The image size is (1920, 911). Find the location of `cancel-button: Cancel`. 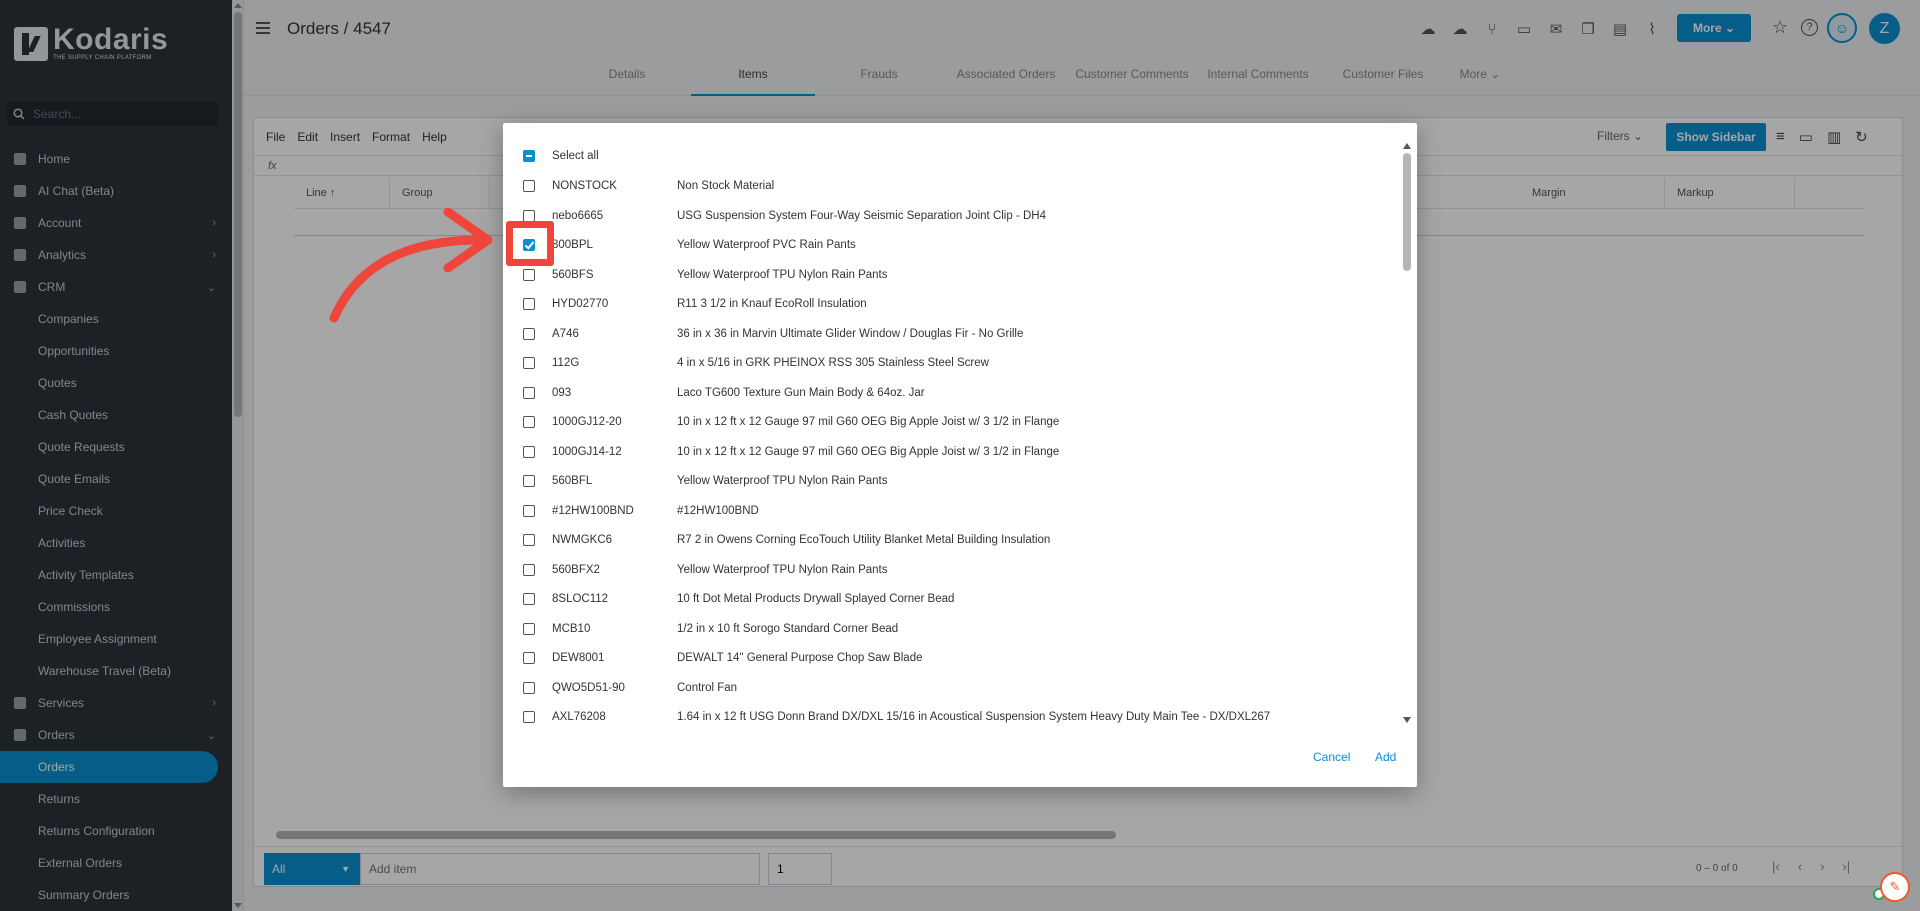

cancel-button: Cancel is located at coordinates (1331, 757).